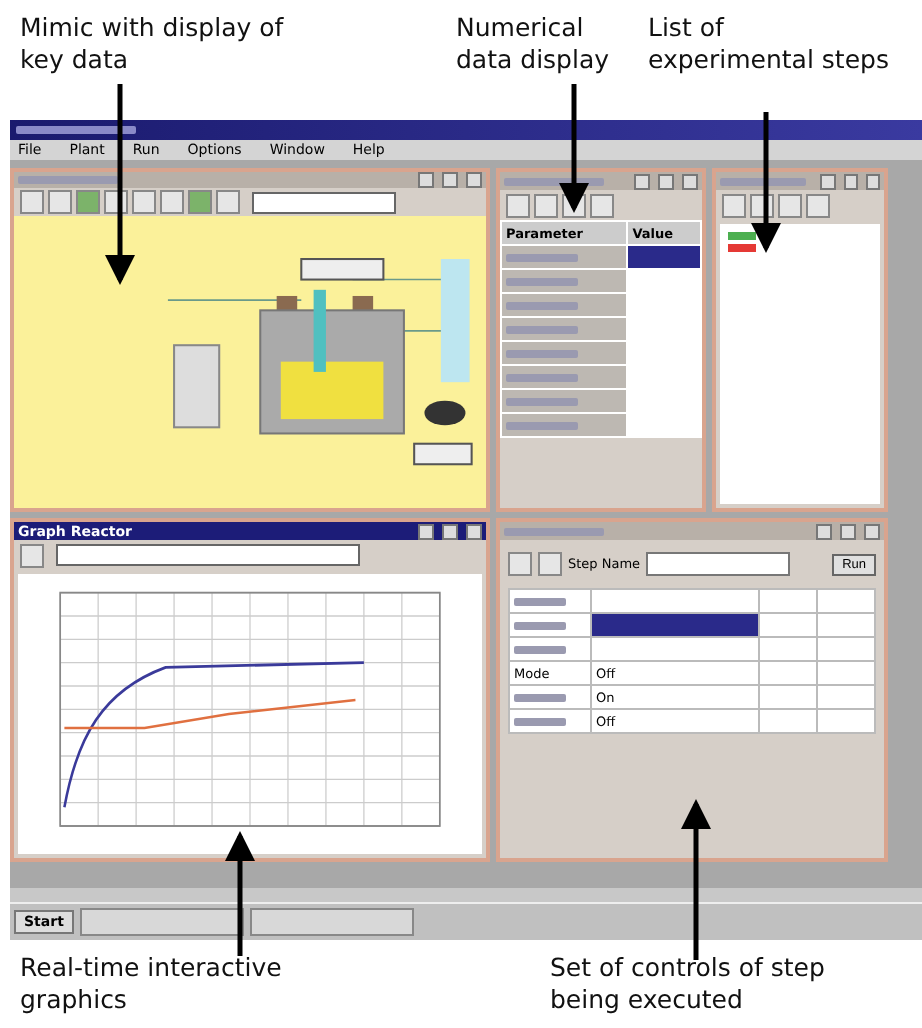 This screenshot has width=922, height=1028. What do you see at coordinates (426, 531) in the screenshot?
I see `minimize-button` at bounding box center [426, 531].